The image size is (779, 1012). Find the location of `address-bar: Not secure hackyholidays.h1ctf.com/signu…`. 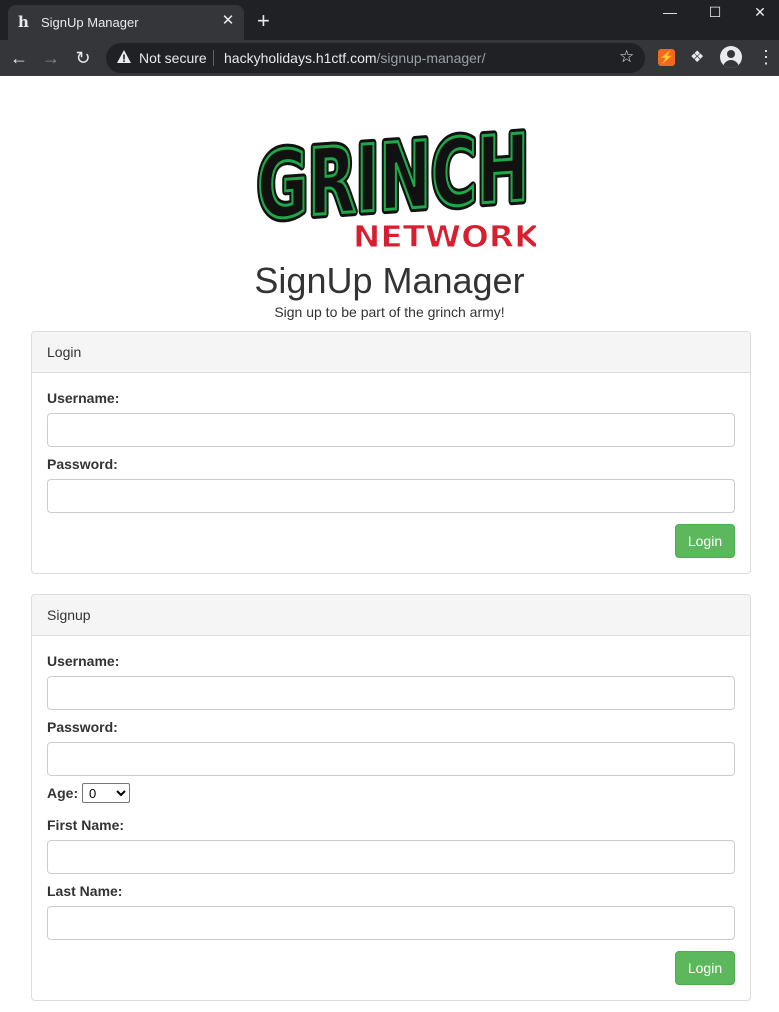

address-bar: Not secure hackyholidays.h1ctf.com/signu… is located at coordinates (375, 58).